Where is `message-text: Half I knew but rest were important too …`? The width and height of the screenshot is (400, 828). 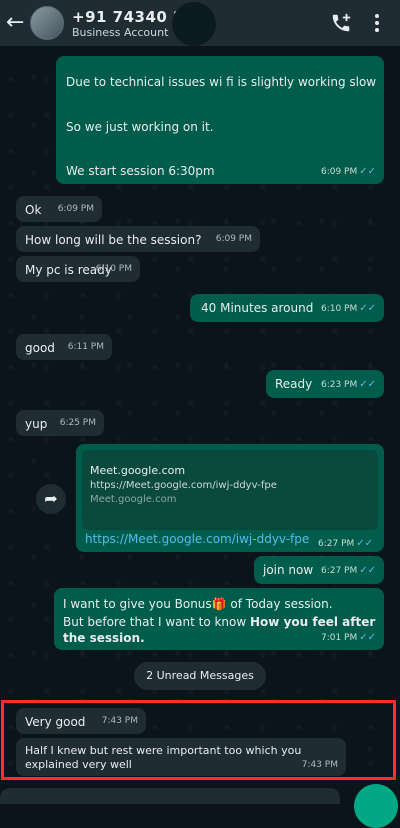
message-text: Half I knew but rest were important too … is located at coordinates (163, 750).